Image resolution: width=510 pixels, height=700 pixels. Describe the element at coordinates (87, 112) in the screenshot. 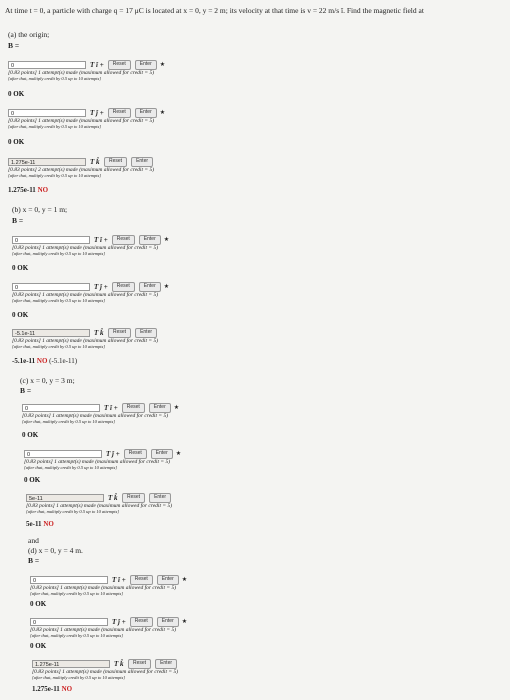

I see `part-a-y-row: 0 T ĵ + Reset Enter ★` at that location.